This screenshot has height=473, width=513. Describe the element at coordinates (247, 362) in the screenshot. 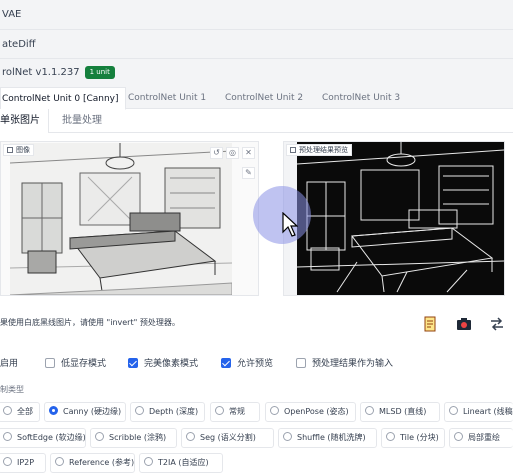

I see `allow-preview-checkbox: 允许预览` at that location.